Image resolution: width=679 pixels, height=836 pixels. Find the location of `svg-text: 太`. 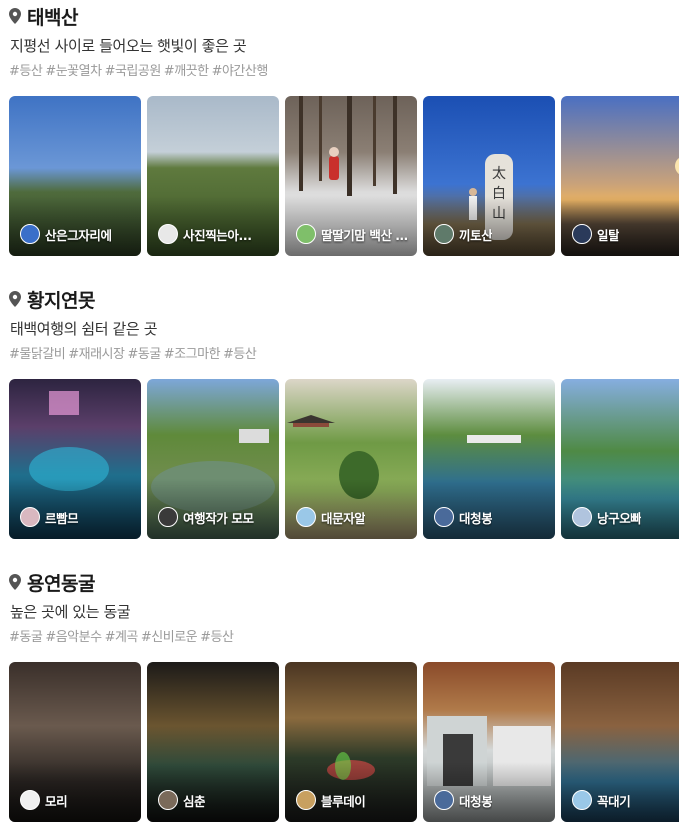

svg-text: 太 is located at coordinates (499, 174).